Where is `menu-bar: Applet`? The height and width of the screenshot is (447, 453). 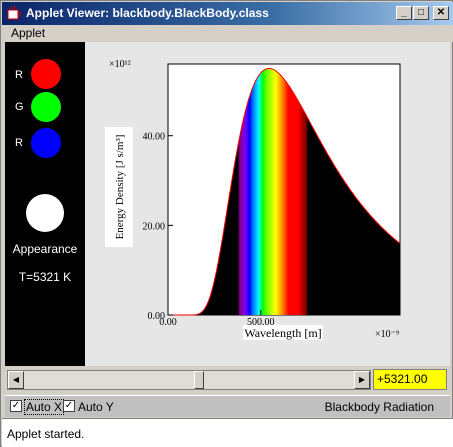
menu-bar: Applet is located at coordinates (227, 33).